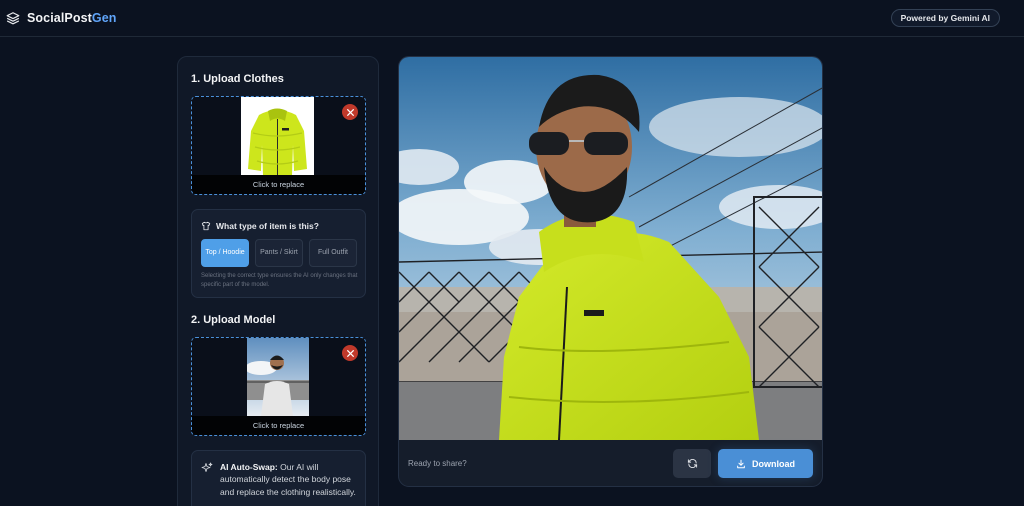  Describe the element at coordinates (512, 18) in the screenshot. I see `app-header: SocialPostGen Powered by Gemini AI` at that location.